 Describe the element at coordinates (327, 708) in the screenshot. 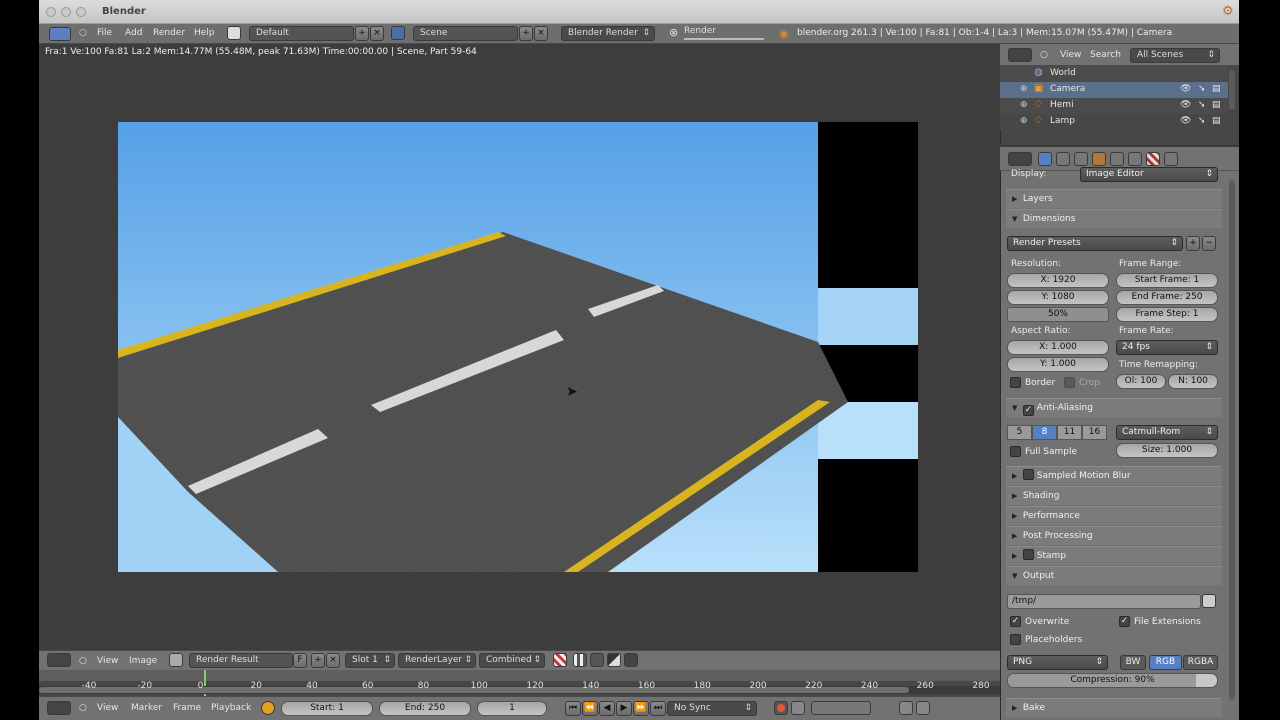

I see `start-frame-field: Start: 1` at that location.